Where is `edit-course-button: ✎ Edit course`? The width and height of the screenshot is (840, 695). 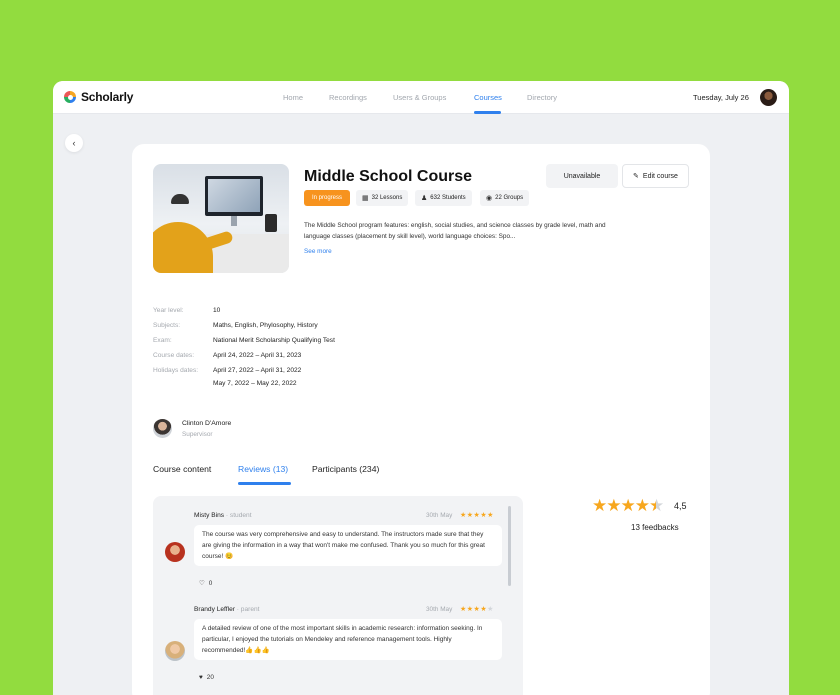
edit-course-button: ✎ Edit course is located at coordinates (655, 176).